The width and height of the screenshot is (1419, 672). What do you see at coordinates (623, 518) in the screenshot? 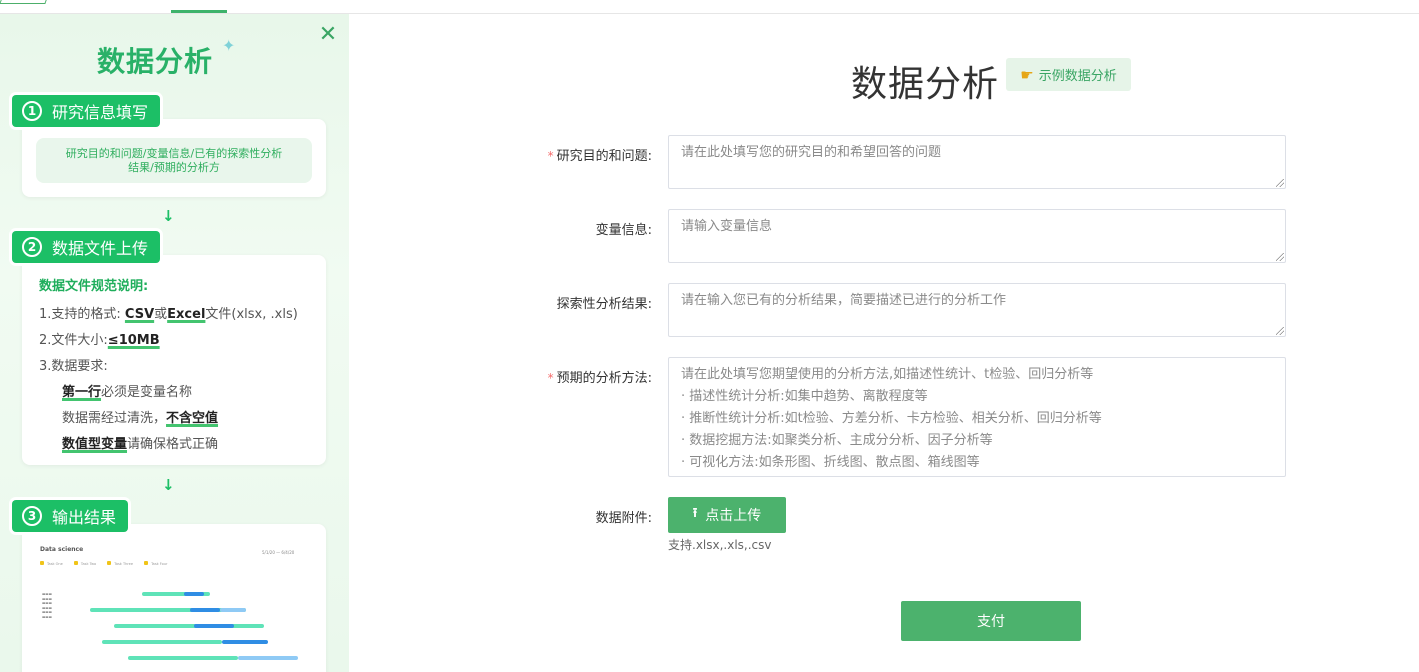
I see `attachment-label: 数据附件:` at bounding box center [623, 518].